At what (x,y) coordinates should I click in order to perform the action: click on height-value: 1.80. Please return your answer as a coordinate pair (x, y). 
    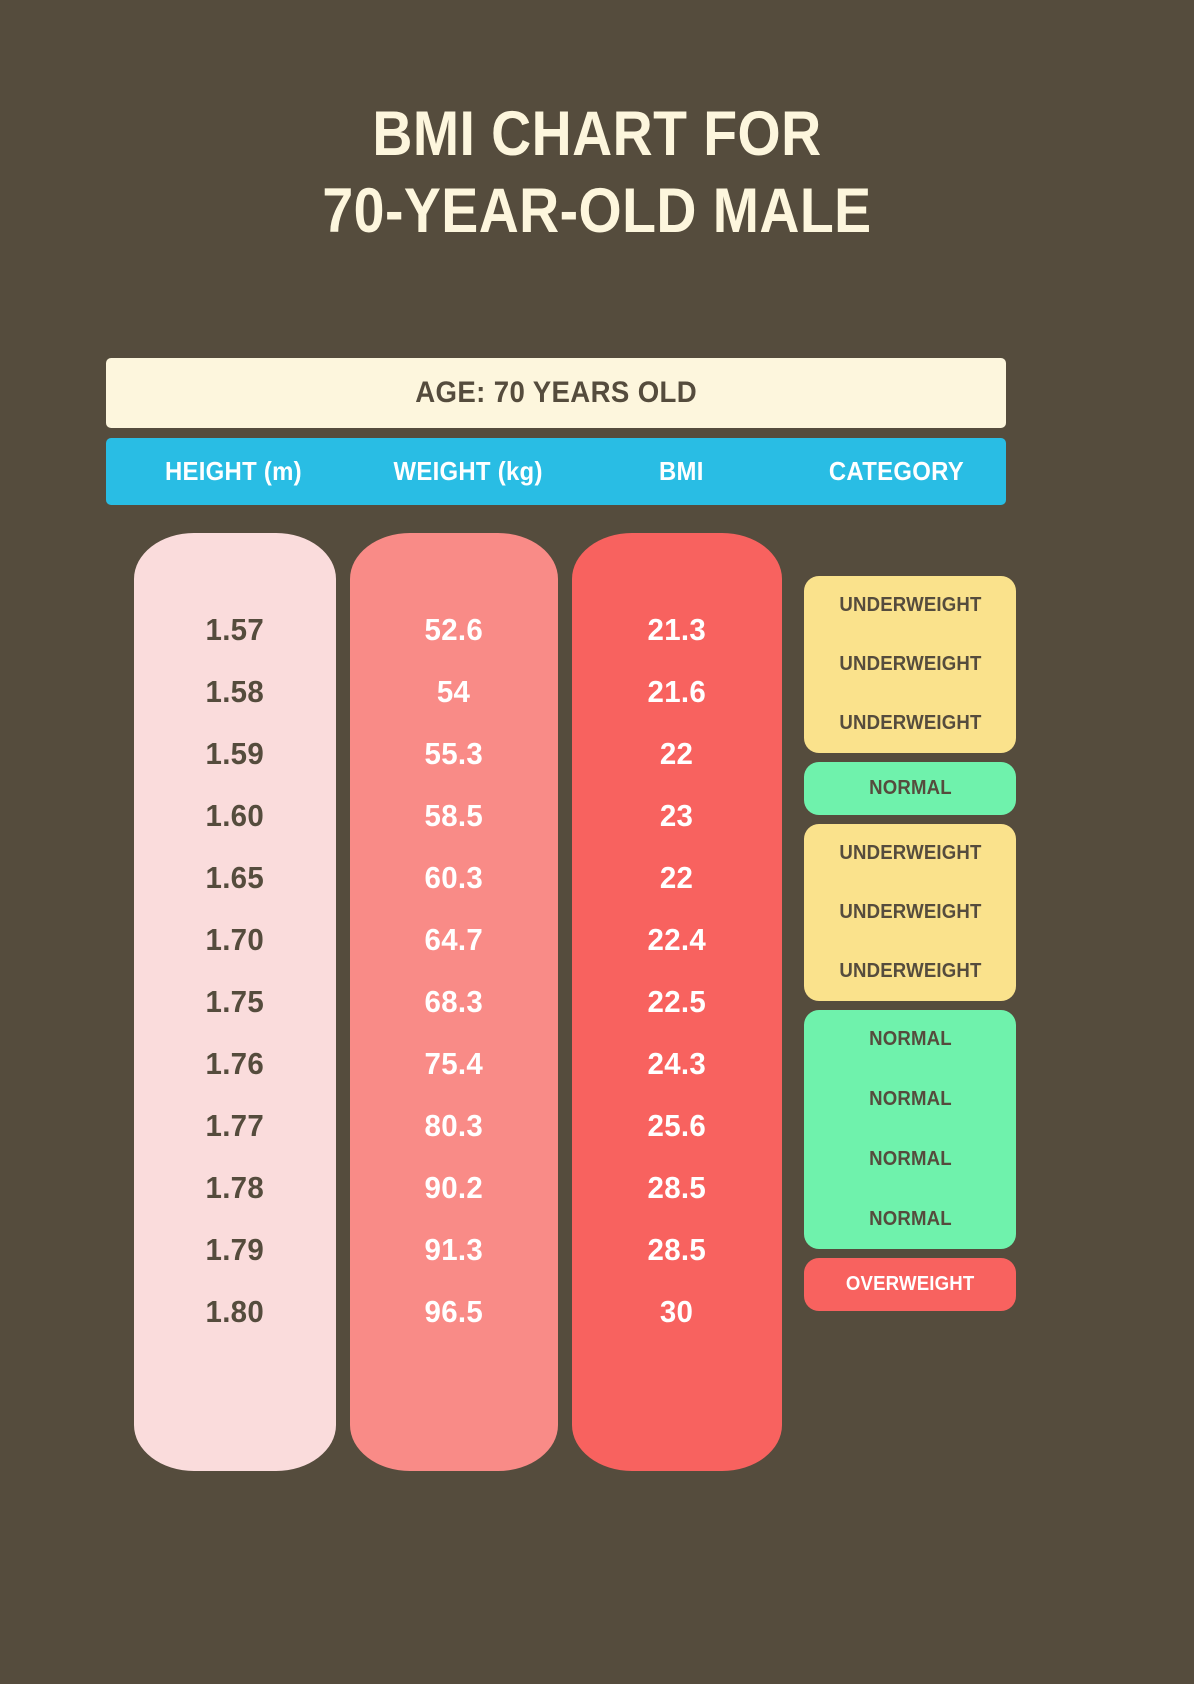
    Looking at the image, I should click on (235, 1311).